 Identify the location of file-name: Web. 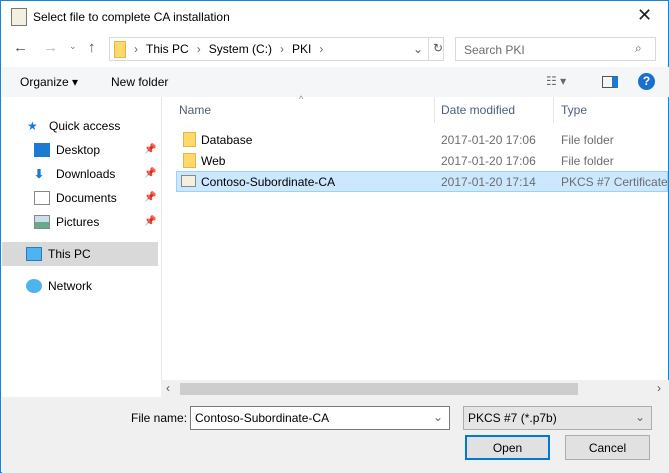
(213, 160).